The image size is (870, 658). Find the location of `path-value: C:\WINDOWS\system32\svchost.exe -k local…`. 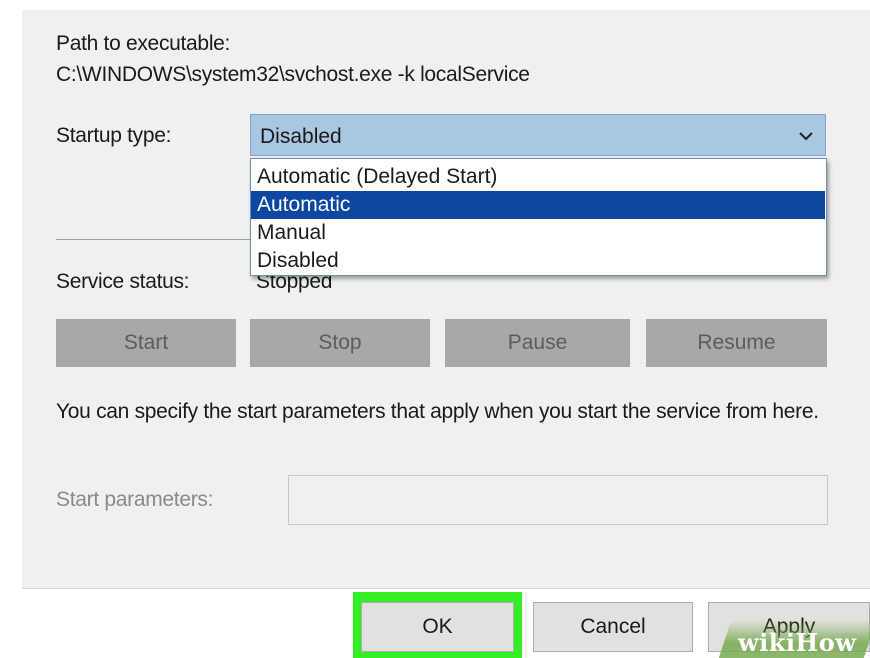

path-value: C:\WINDOWS\system32\svchost.exe -k local… is located at coordinates (293, 74).